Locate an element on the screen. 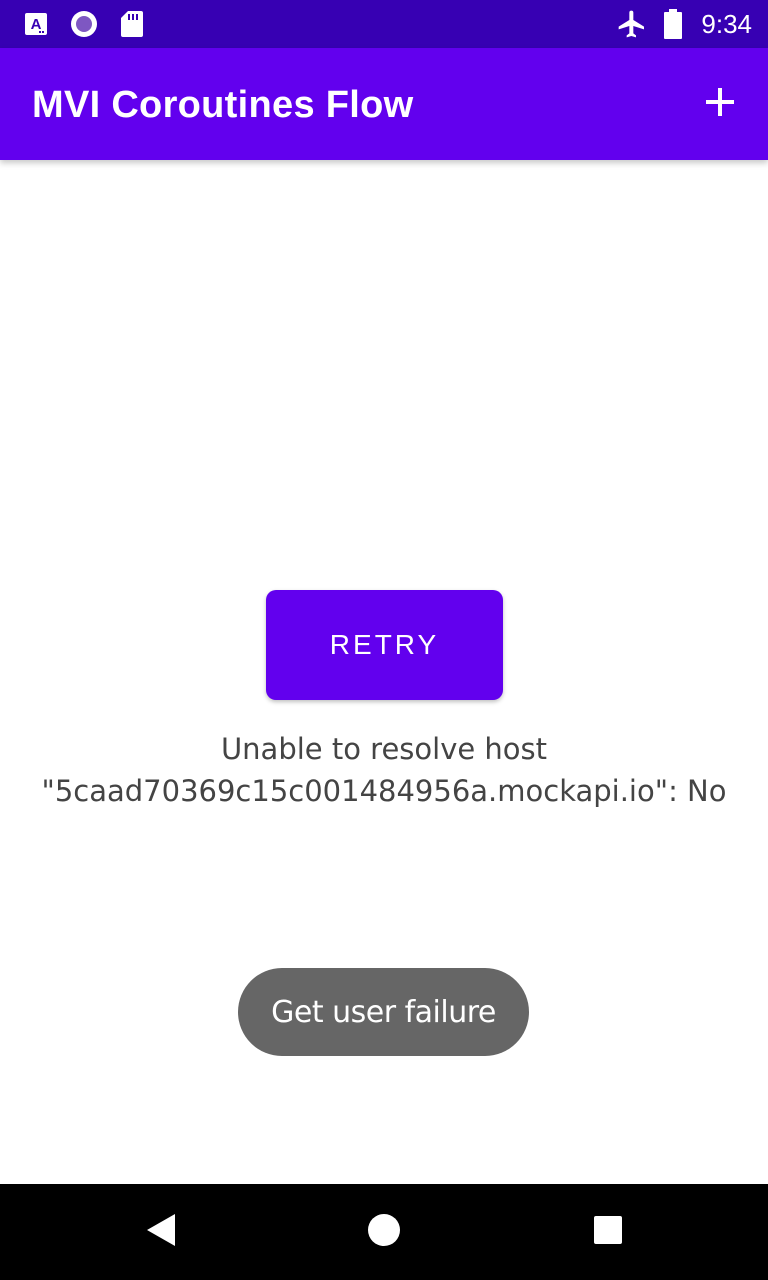 The height and width of the screenshot is (1280, 768). recents-icon is located at coordinates (608, 1232).